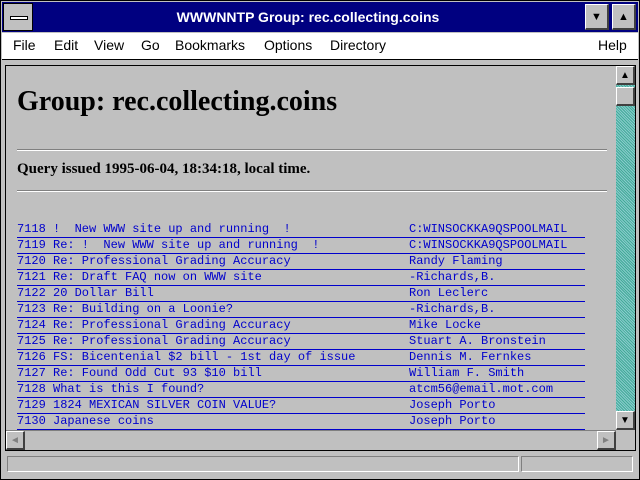  What do you see at coordinates (154, 229) in the screenshot?
I see `article-subject: 7118 ! New WWW site up and running !` at bounding box center [154, 229].